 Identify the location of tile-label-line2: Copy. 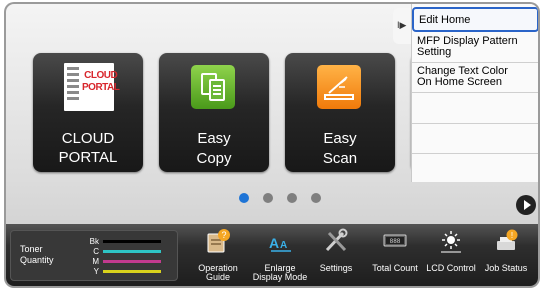
(214, 158).